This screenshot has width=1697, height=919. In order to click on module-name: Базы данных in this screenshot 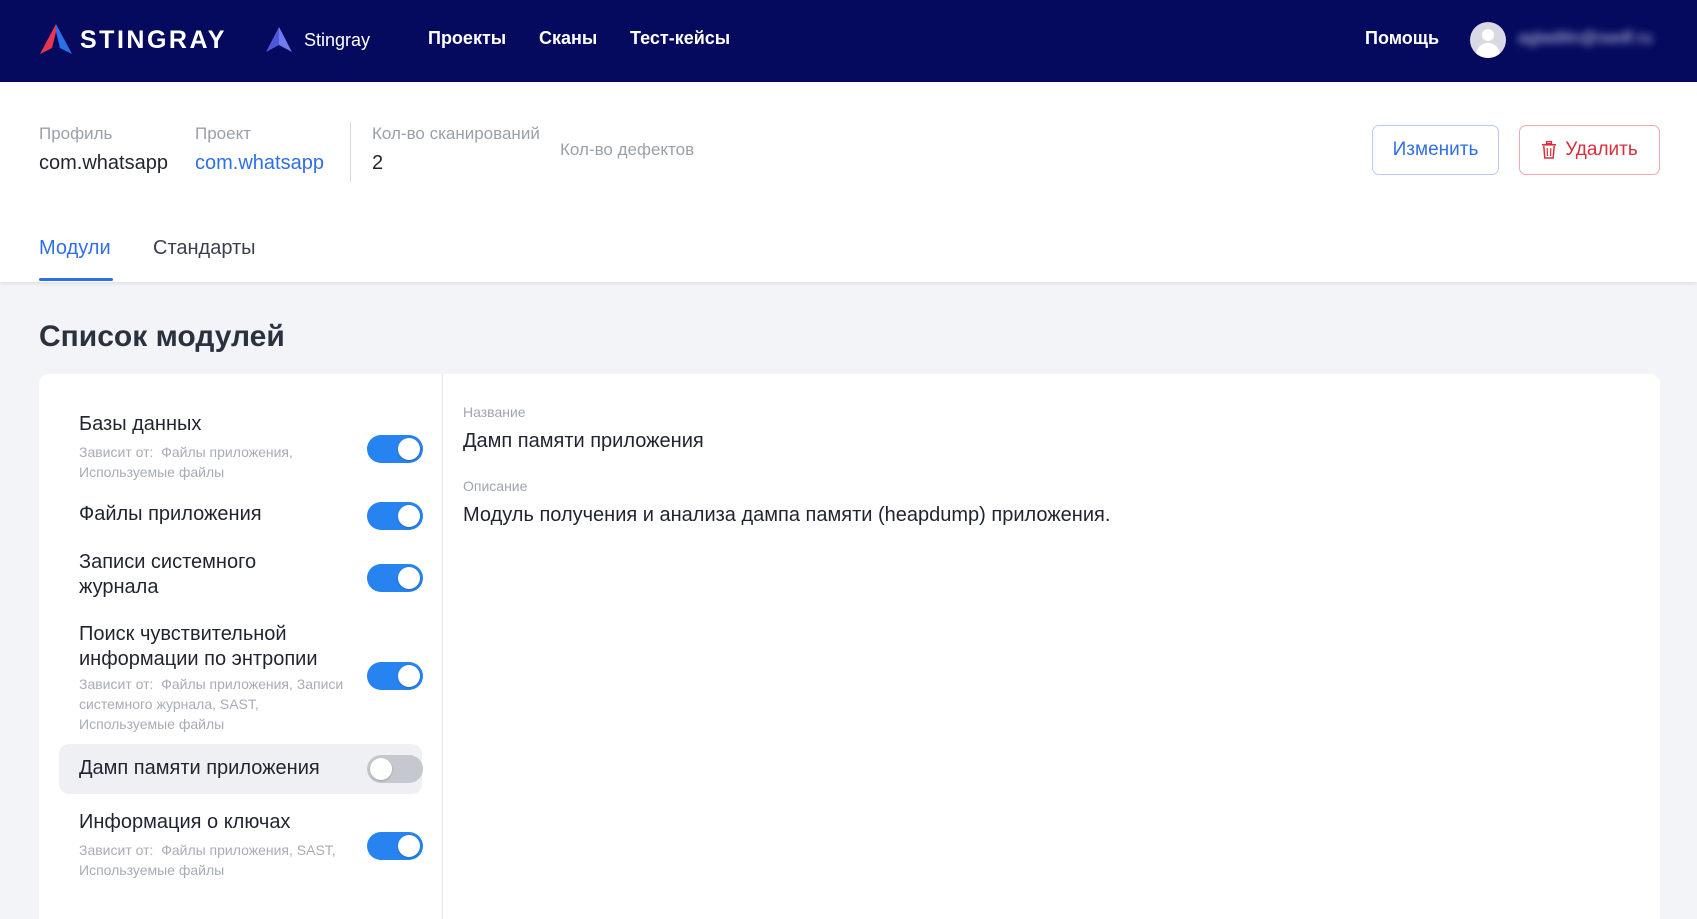, I will do `click(140, 424)`.